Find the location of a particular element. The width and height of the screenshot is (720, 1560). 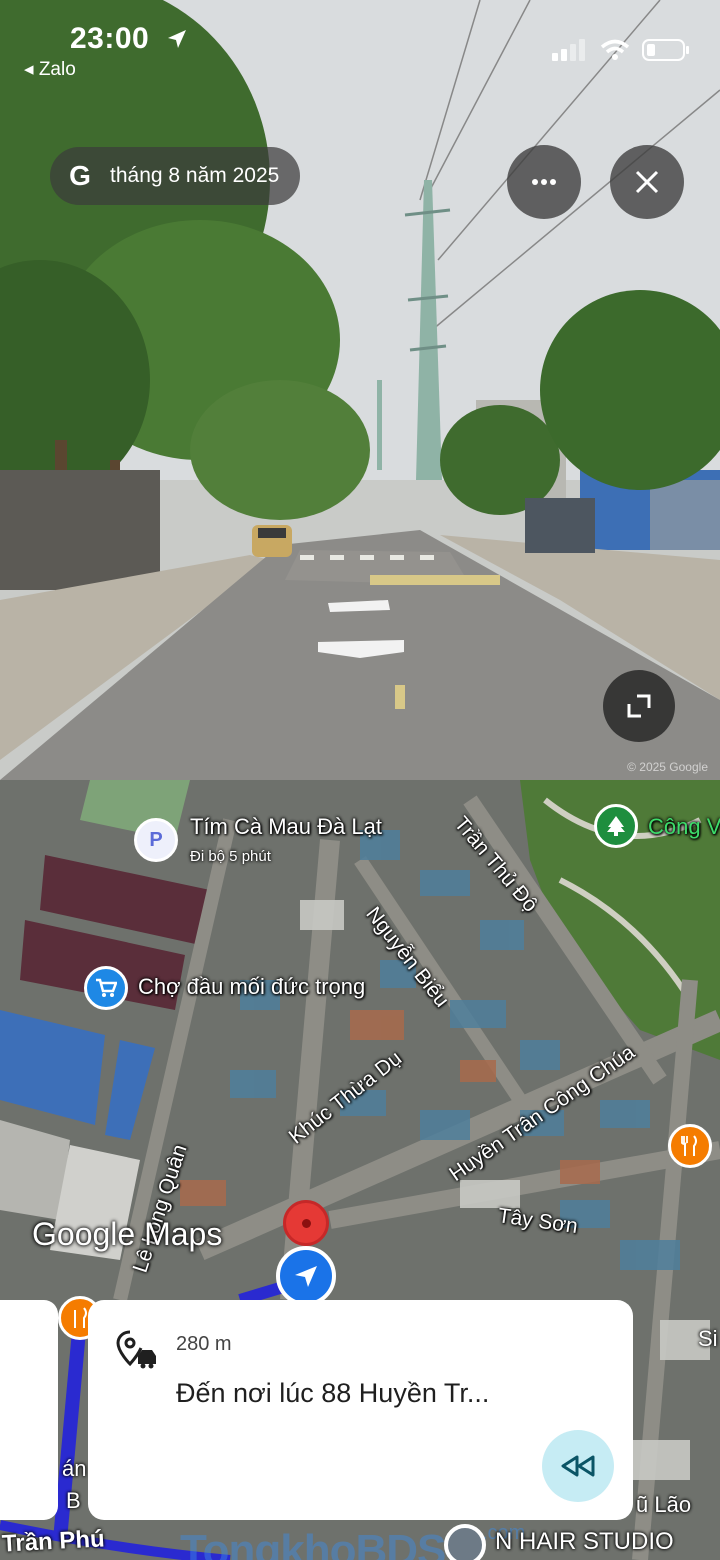

street-label-bottom: Trần Phú is located at coordinates (53, 1541).